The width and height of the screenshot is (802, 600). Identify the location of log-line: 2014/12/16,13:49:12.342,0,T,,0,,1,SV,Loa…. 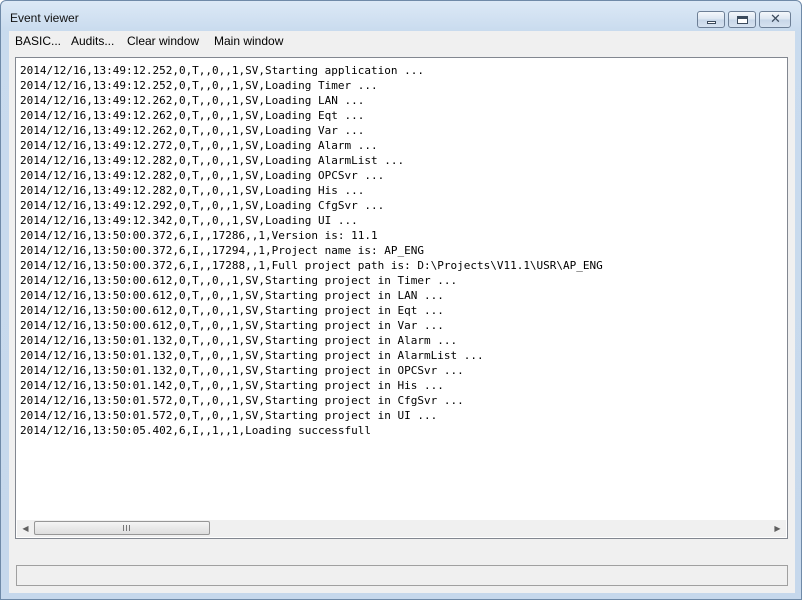
(189, 220).